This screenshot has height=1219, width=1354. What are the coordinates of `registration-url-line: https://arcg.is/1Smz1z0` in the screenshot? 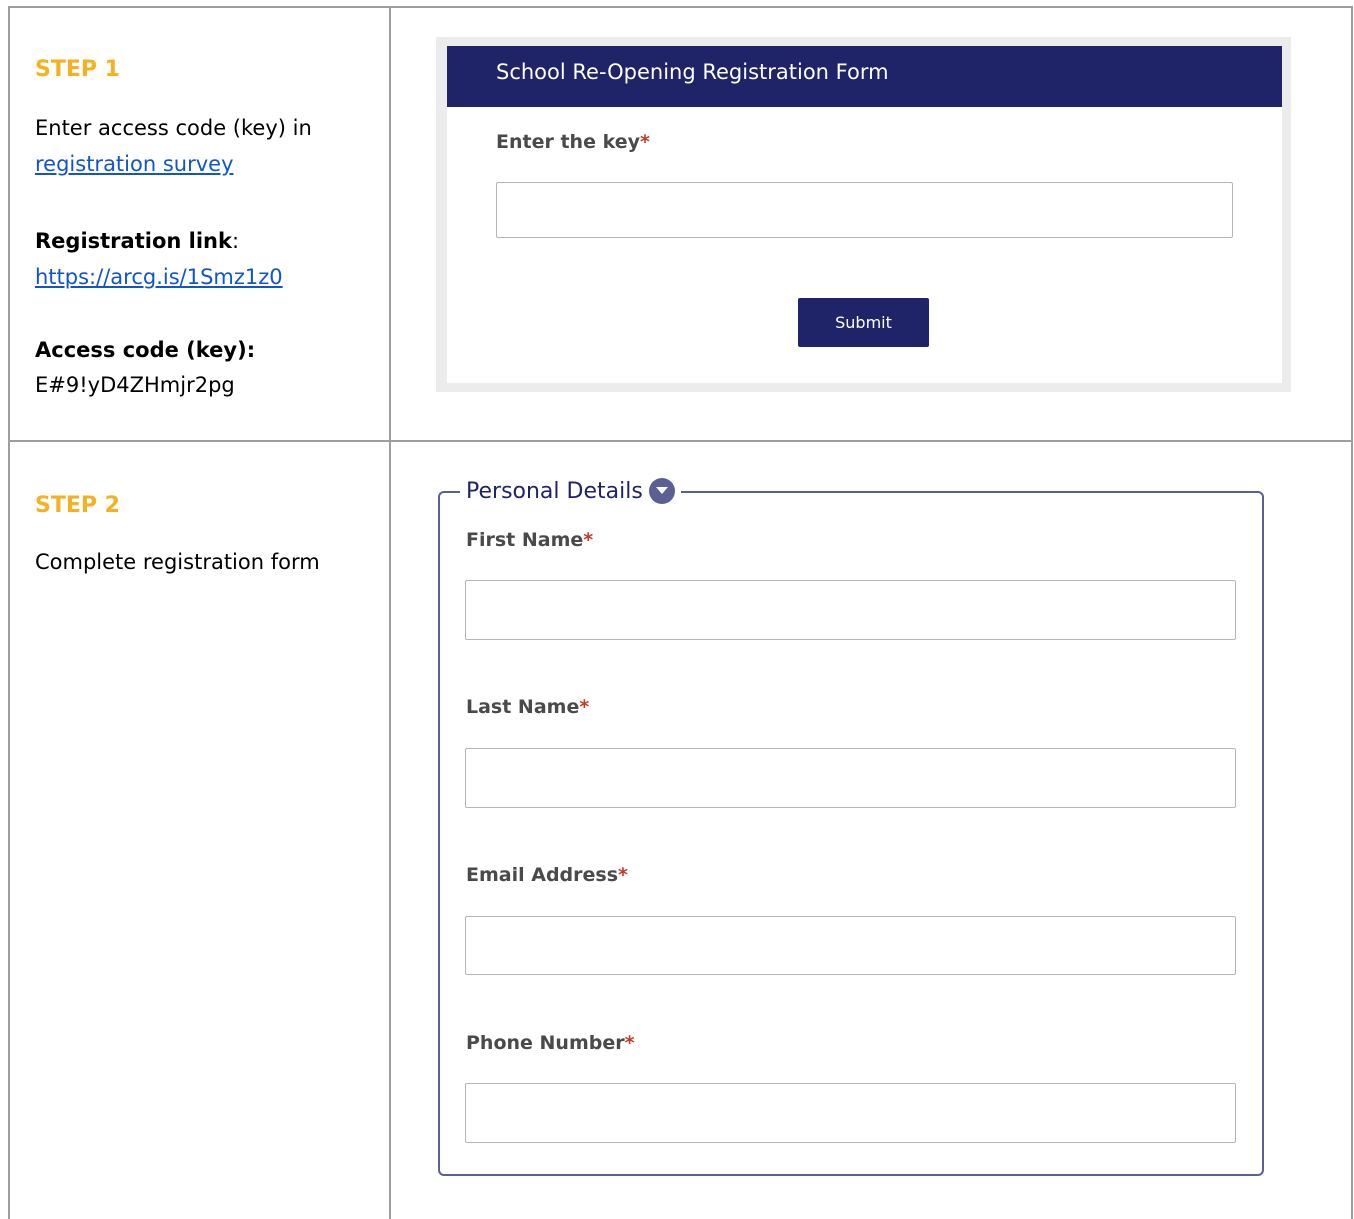 It's located at (159, 277).